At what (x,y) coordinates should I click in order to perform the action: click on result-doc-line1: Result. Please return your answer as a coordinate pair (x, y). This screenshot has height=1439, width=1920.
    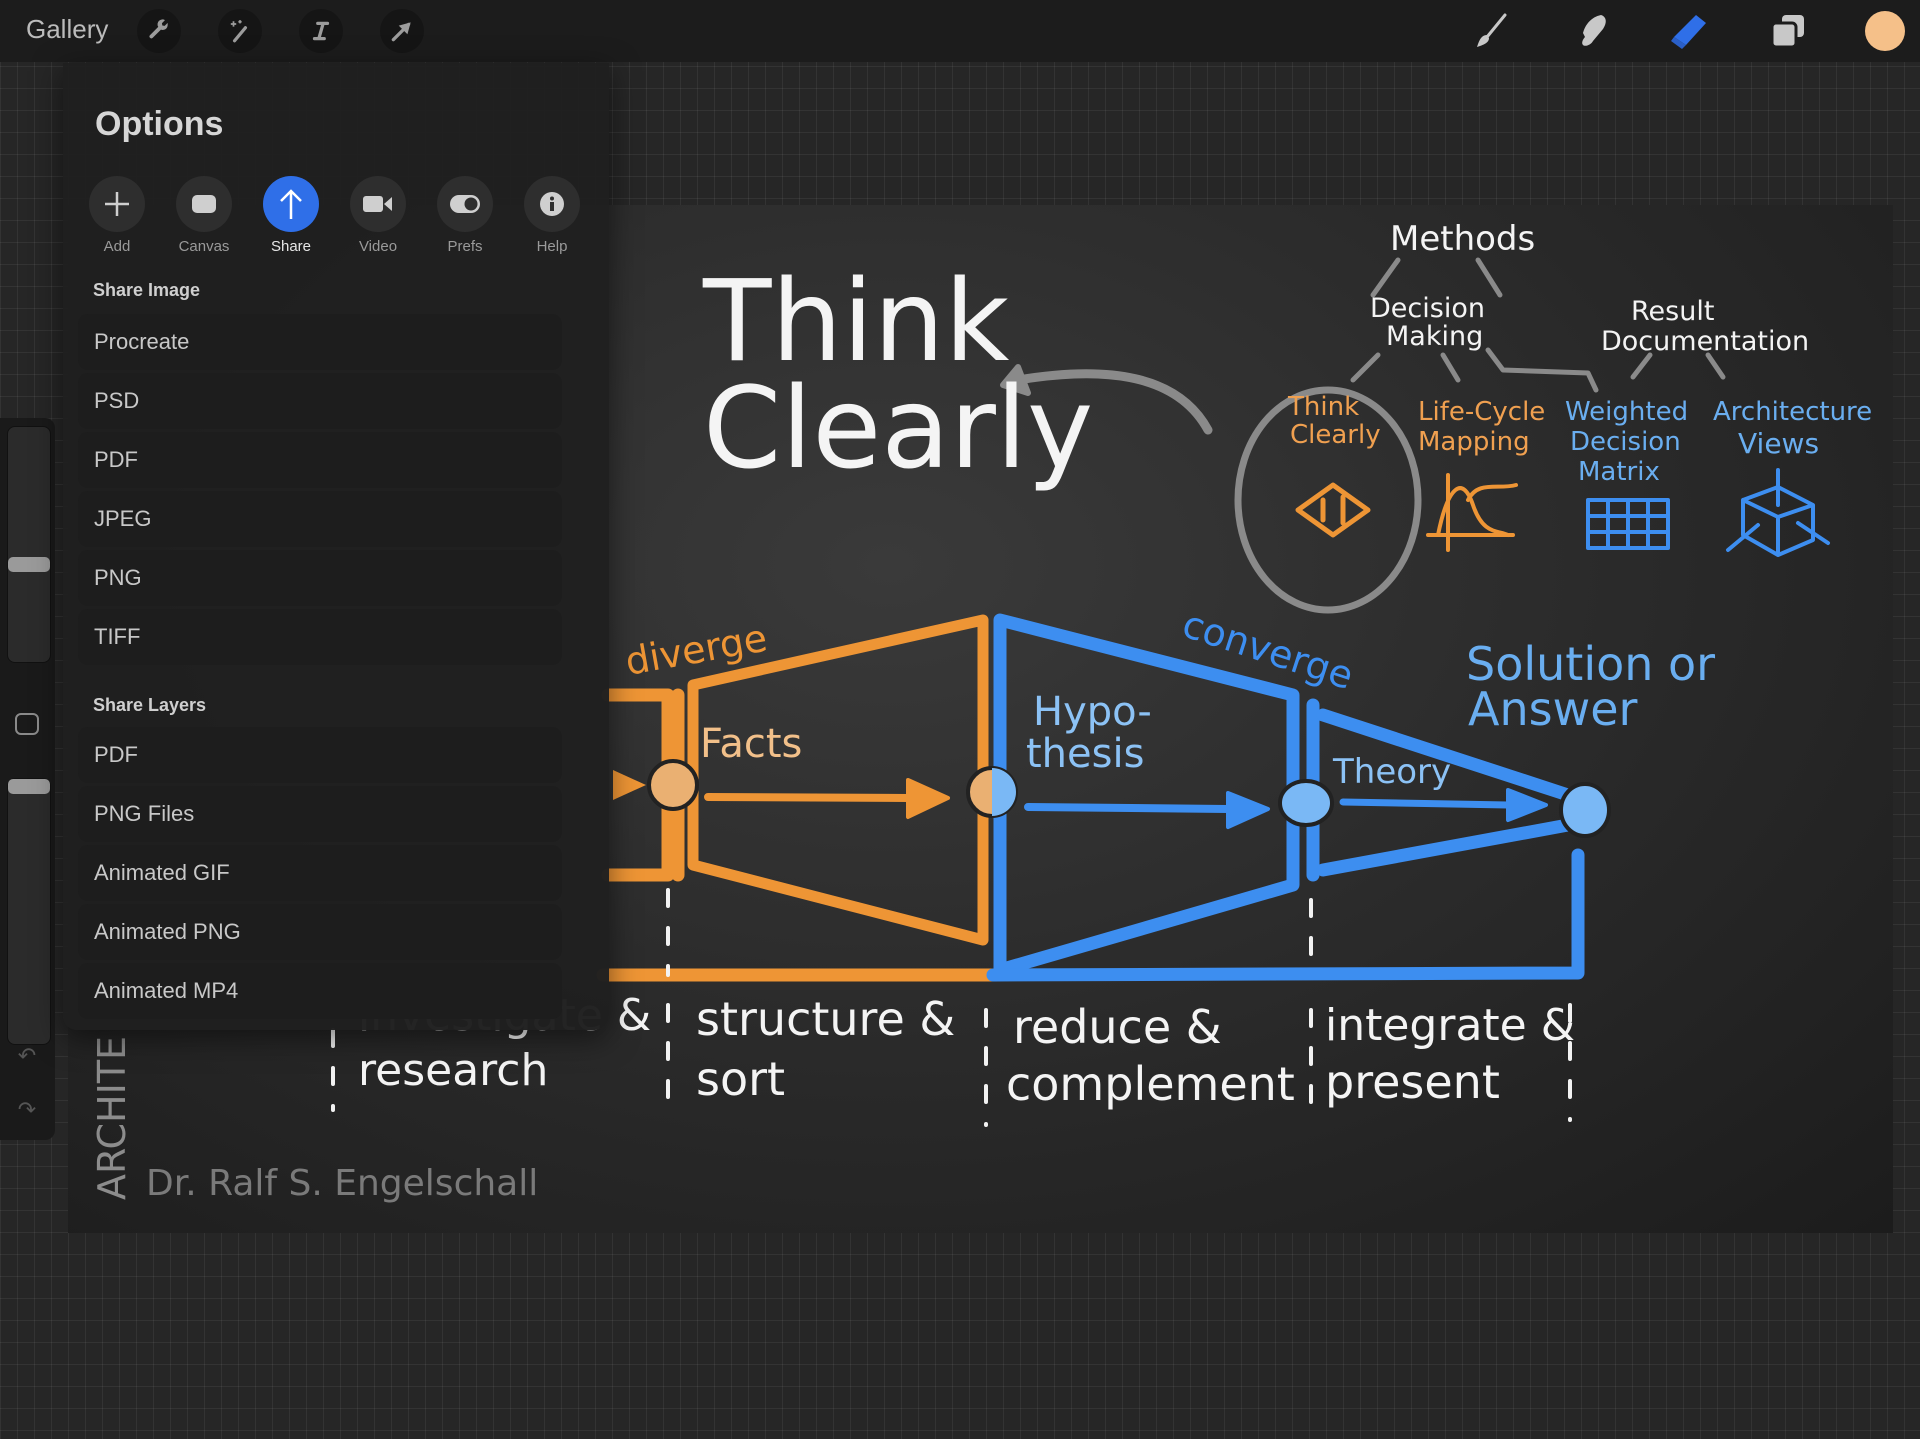
    Looking at the image, I should click on (1672, 311).